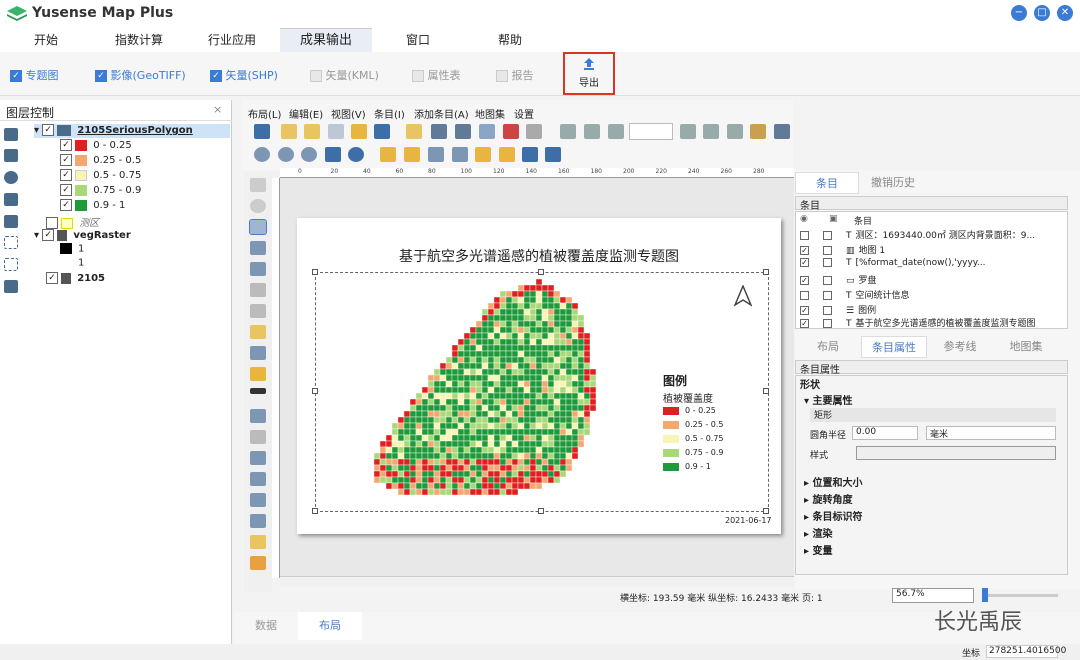 The height and width of the screenshot is (660, 1080). I want to click on tab-layout-bottom: 布局, so click(330, 626).